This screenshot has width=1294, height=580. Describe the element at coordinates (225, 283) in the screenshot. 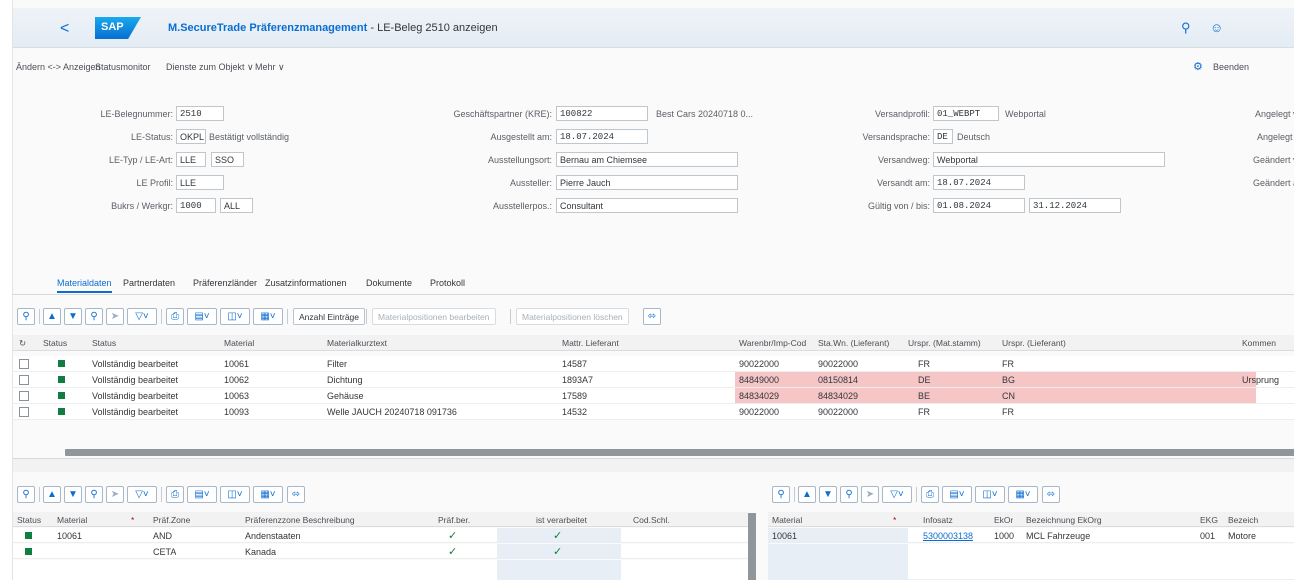

I see `tab-praeferenzlaender: Präferenzländer` at that location.